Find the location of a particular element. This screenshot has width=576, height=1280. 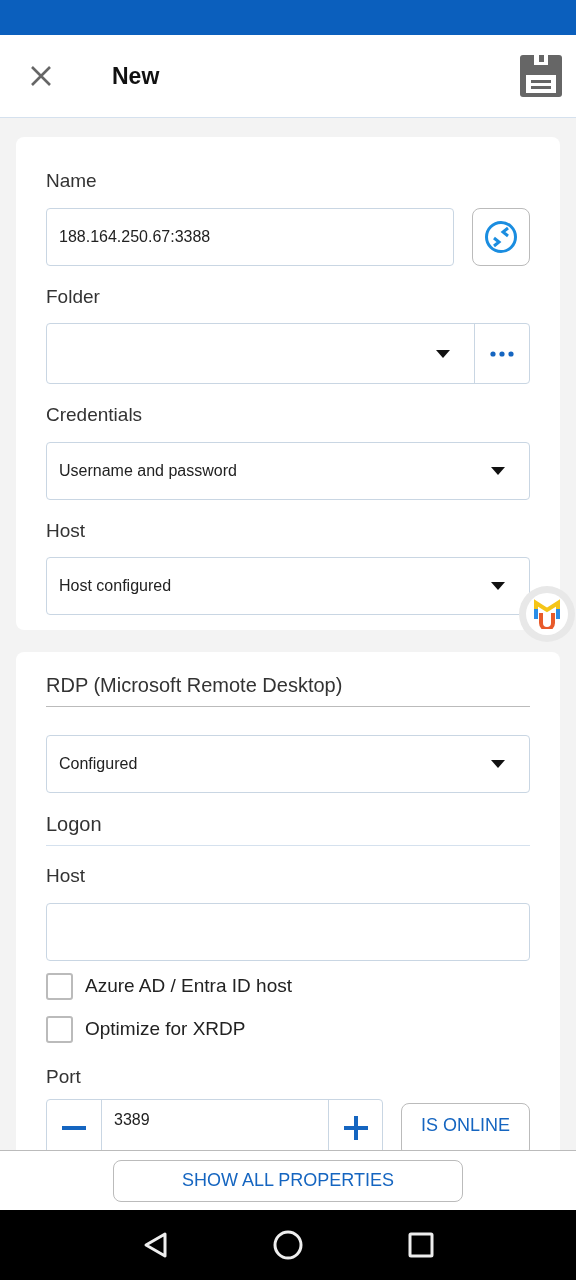

dropdown: Host configured is located at coordinates (288, 586).